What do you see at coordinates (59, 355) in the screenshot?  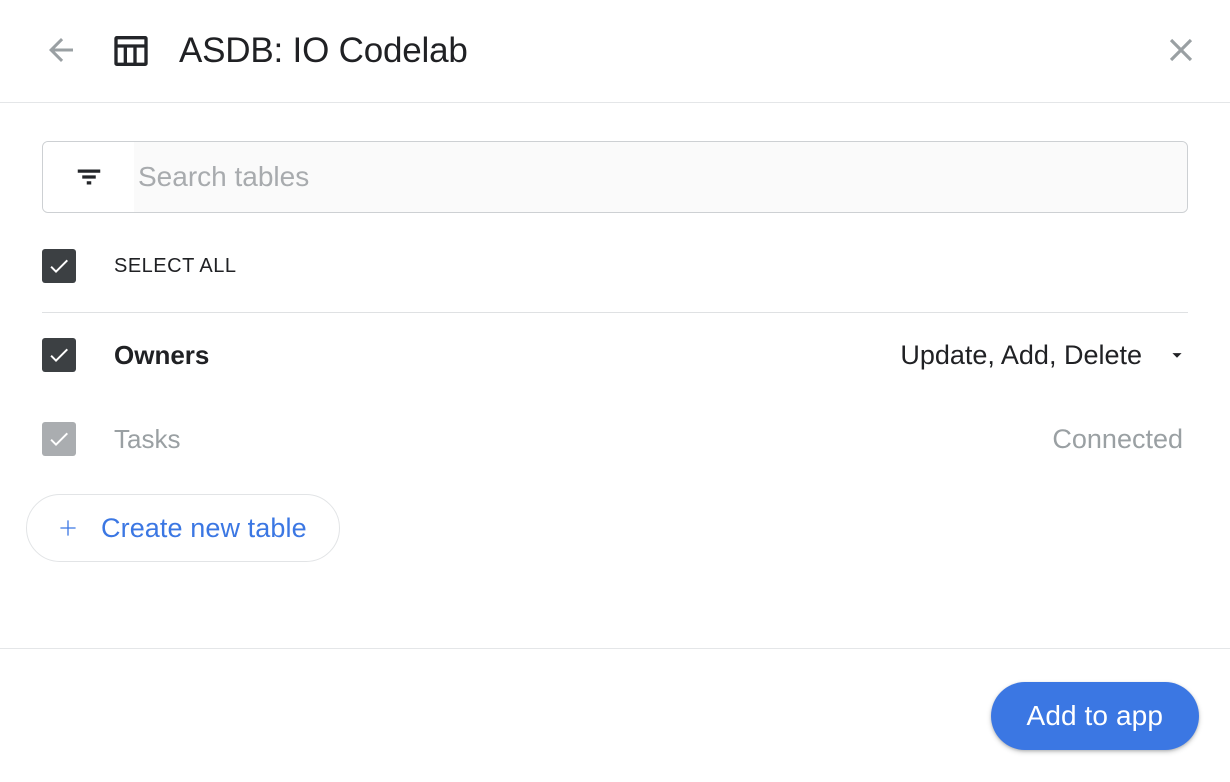 I see `table-checkbox-owners` at bounding box center [59, 355].